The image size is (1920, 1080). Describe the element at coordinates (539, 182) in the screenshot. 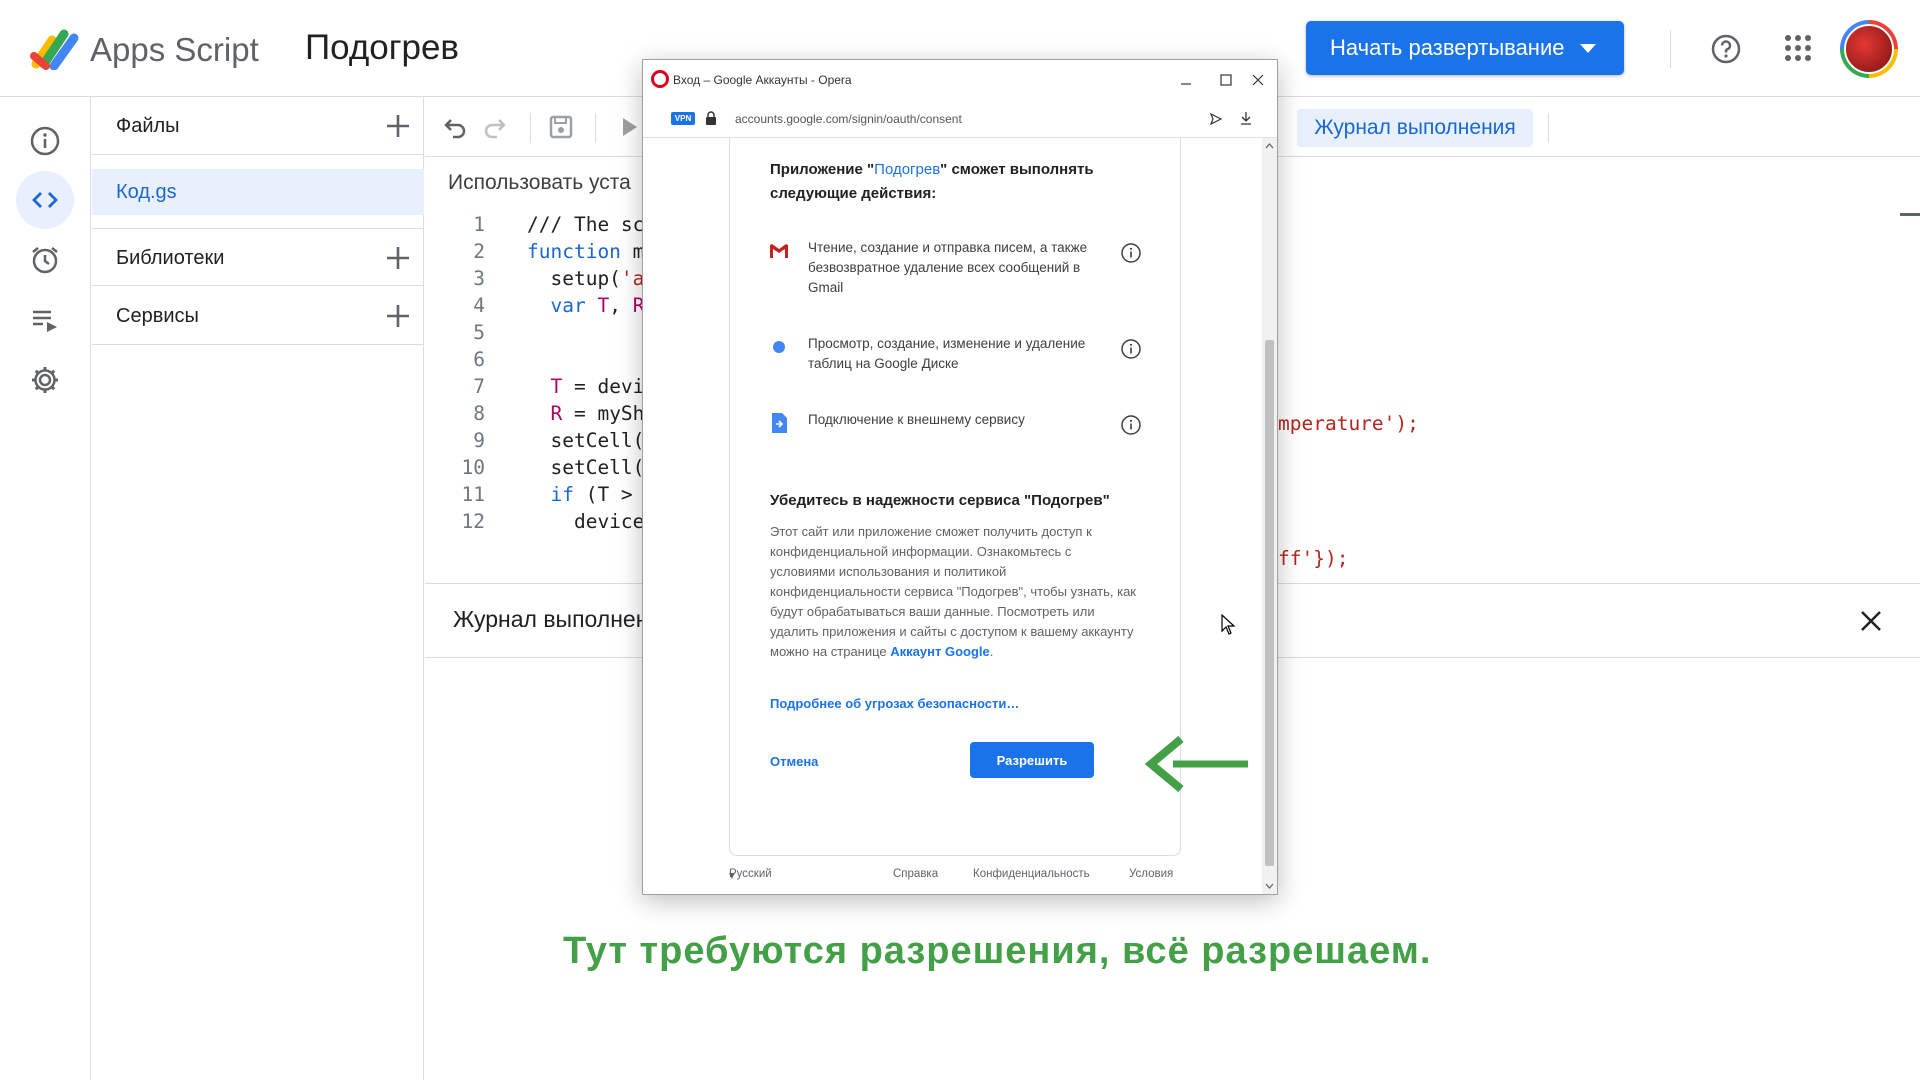

I see `install-notice: Использовать уста` at that location.